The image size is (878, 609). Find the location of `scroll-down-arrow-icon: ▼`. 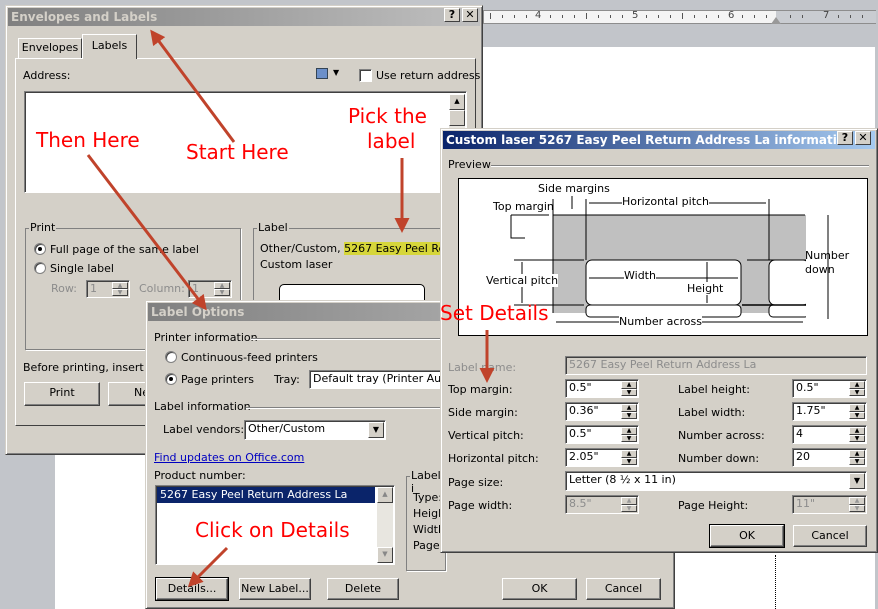

scroll-down-arrow-icon: ▼ is located at coordinates (385, 555).